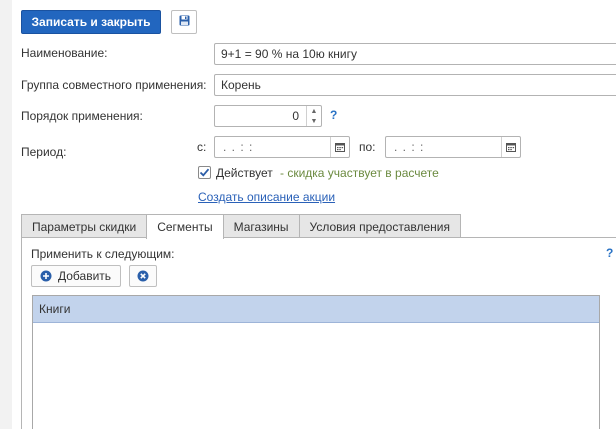 The width and height of the screenshot is (616, 429). I want to click on apply-to-label: Применить к следующим:, so click(103, 254).